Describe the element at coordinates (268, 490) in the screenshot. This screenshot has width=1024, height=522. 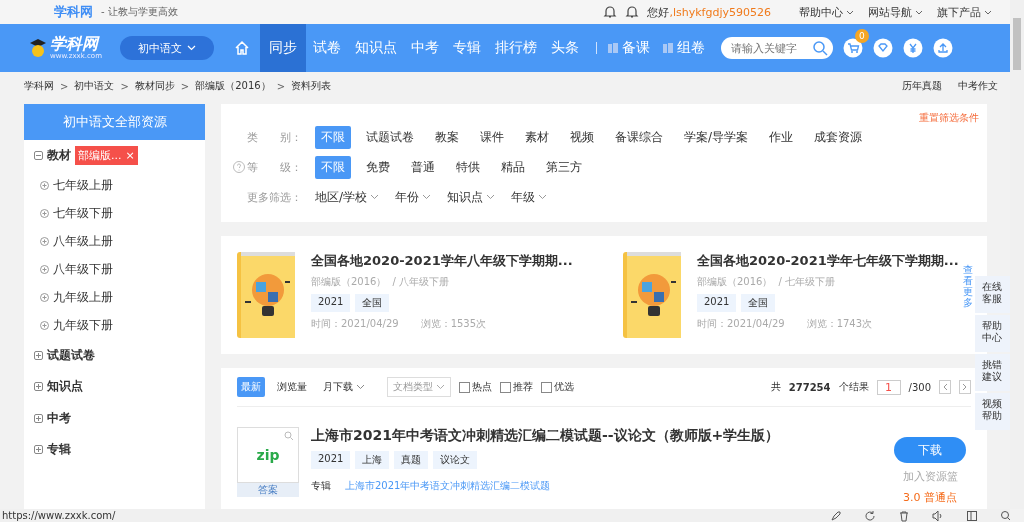
I see `answer-badge: 答案` at that location.